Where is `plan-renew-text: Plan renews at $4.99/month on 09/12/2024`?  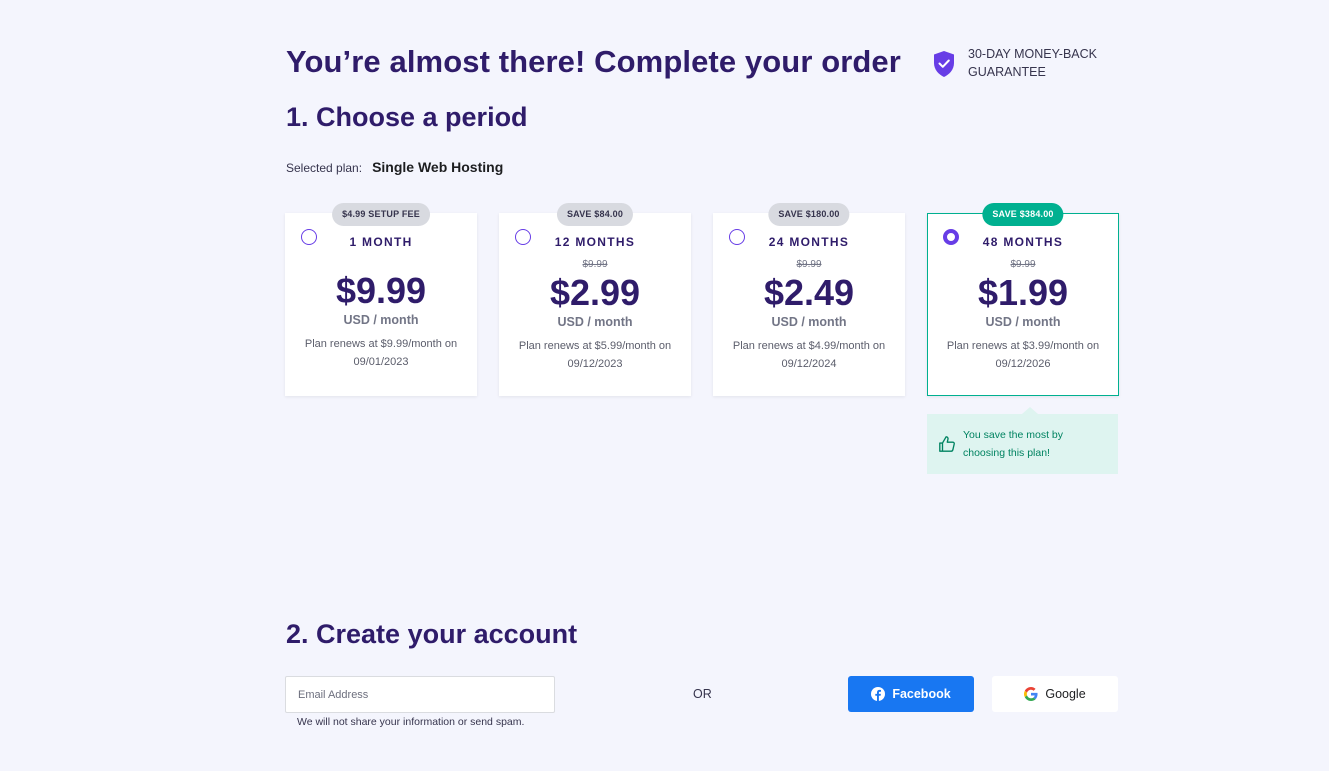
plan-renew-text: Plan renews at $4.99/month on 09/12/2024 is located at coordinates (809, 355).